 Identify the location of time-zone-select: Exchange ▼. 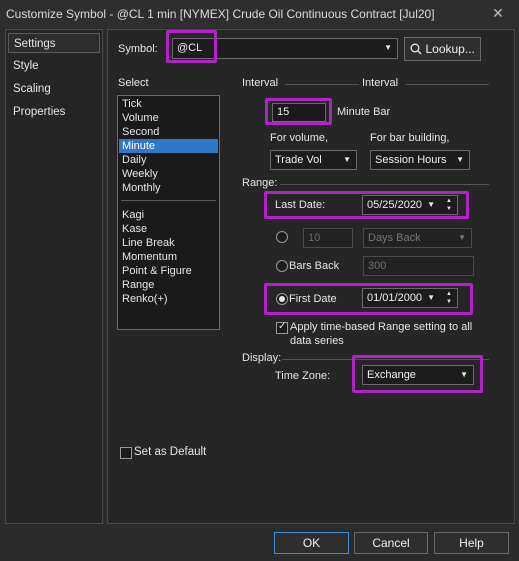
(418, 375).